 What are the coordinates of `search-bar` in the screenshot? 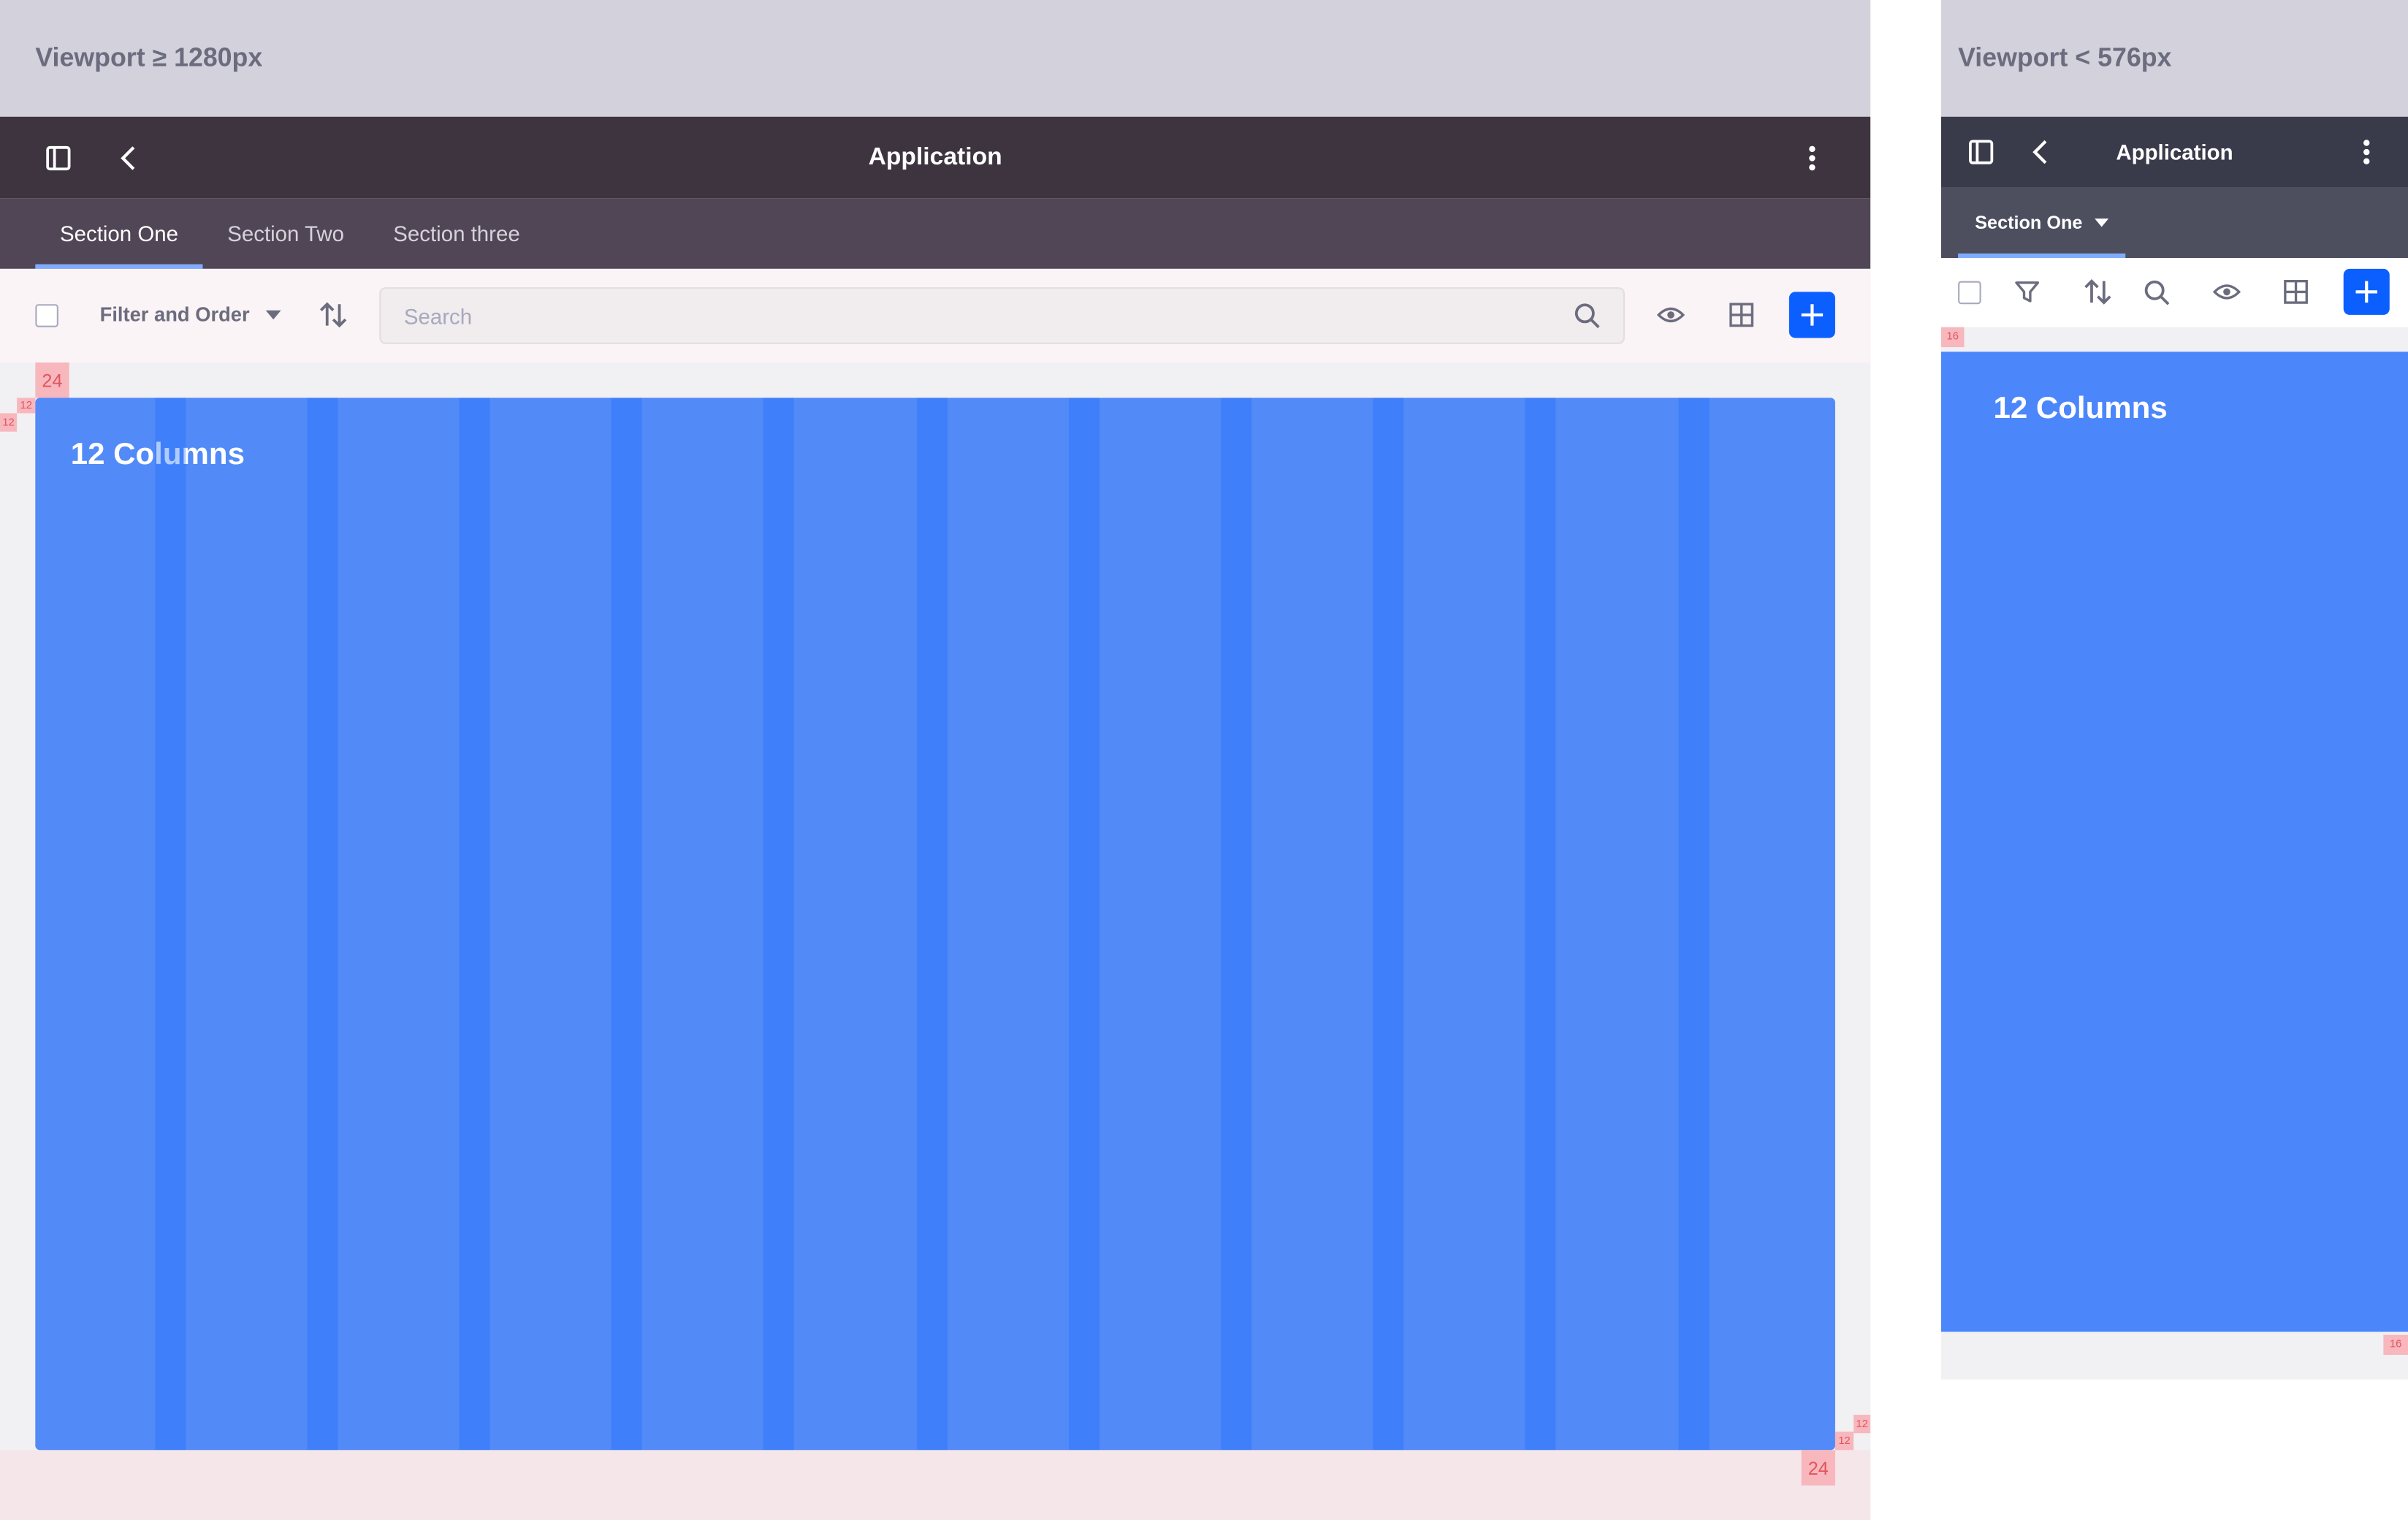 It's located at (1002, 315).